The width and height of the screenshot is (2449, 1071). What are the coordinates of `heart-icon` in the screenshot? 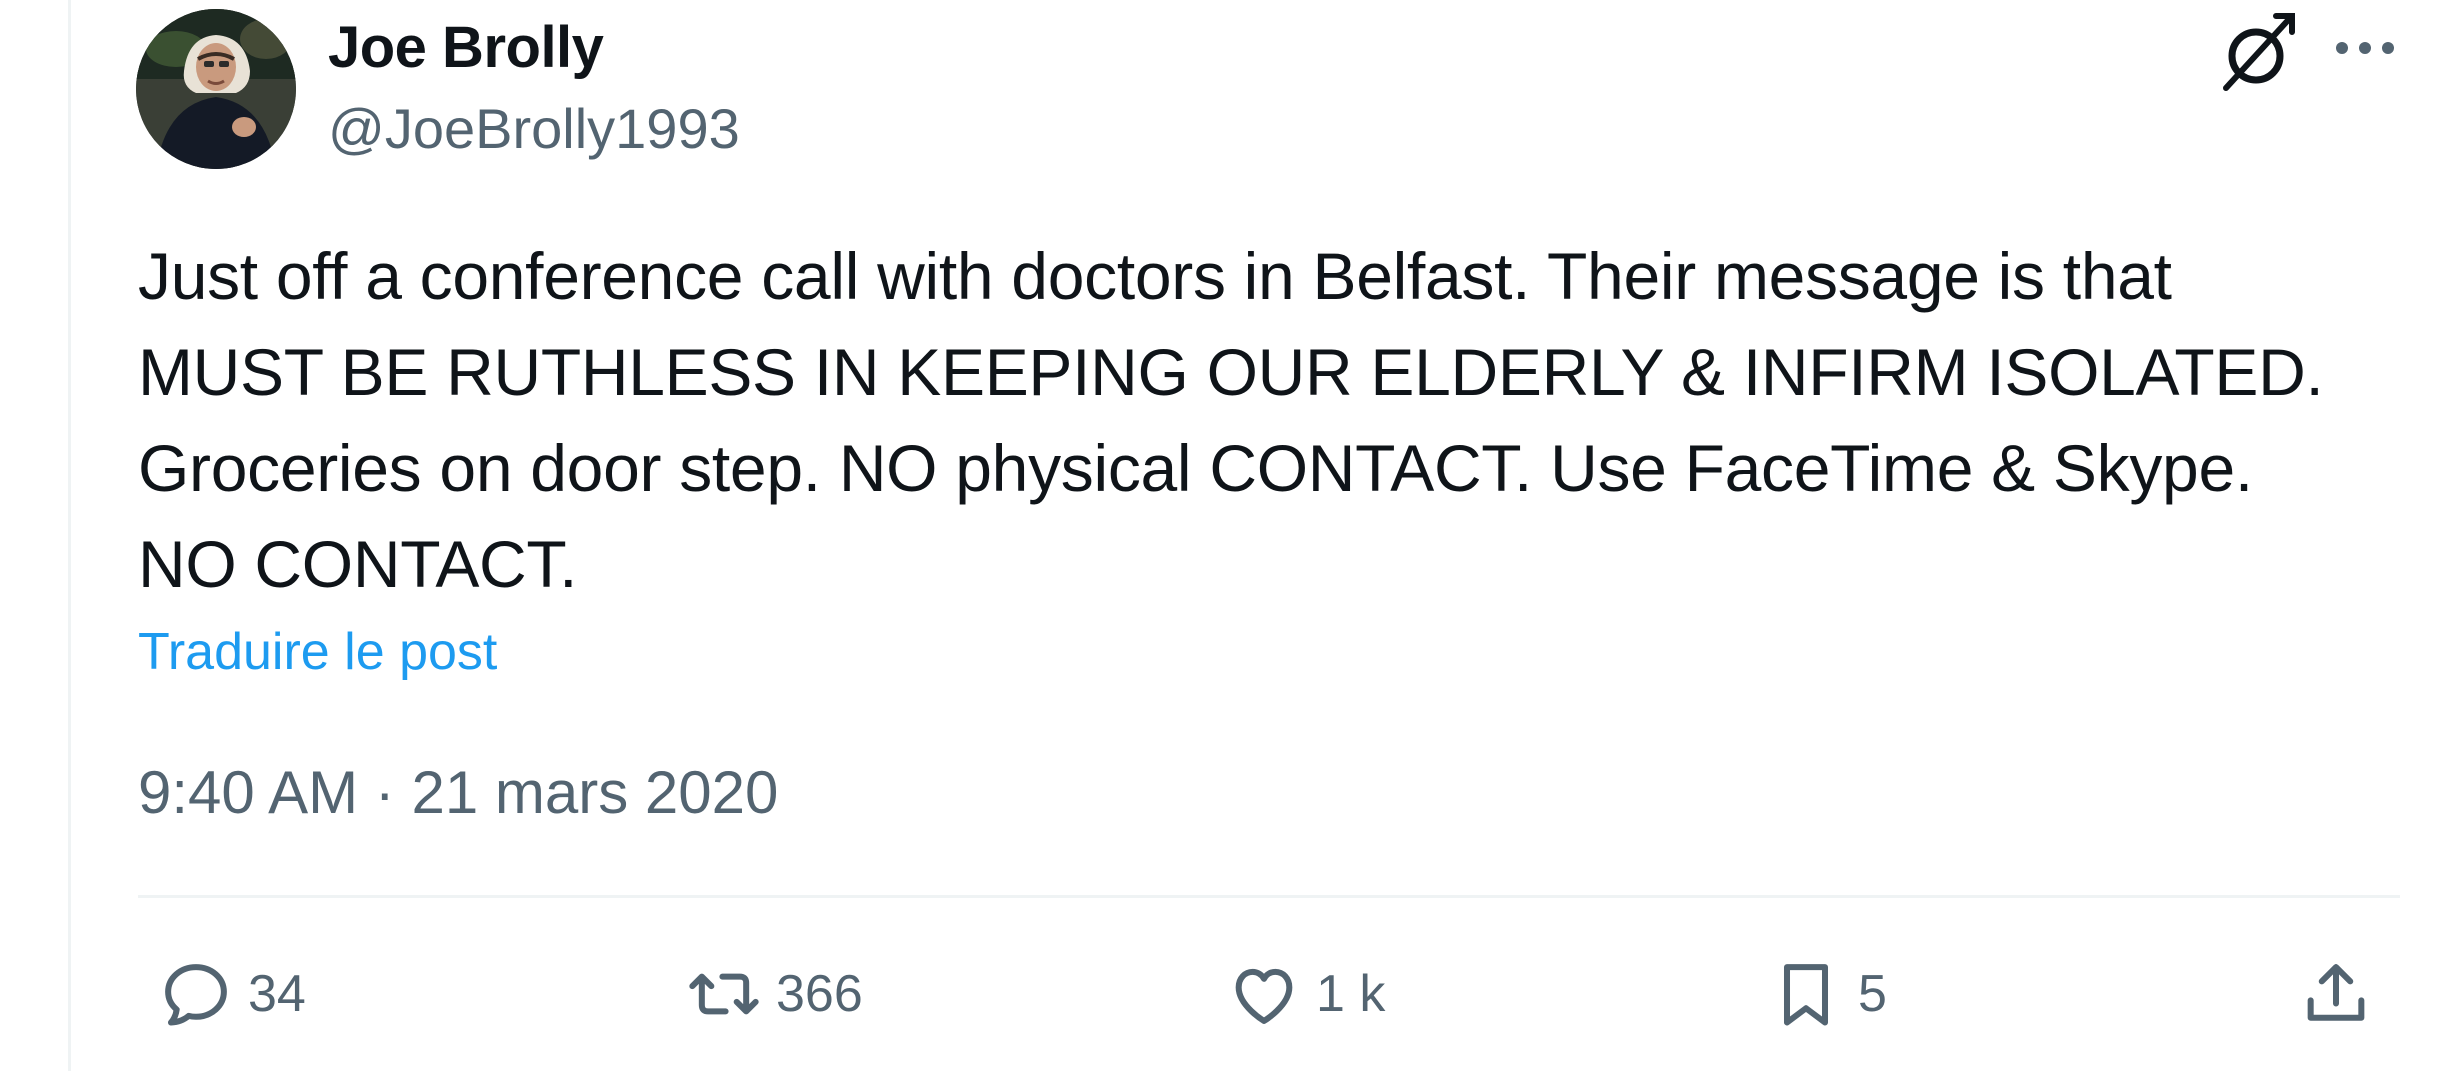 It's located at (1264, 996).